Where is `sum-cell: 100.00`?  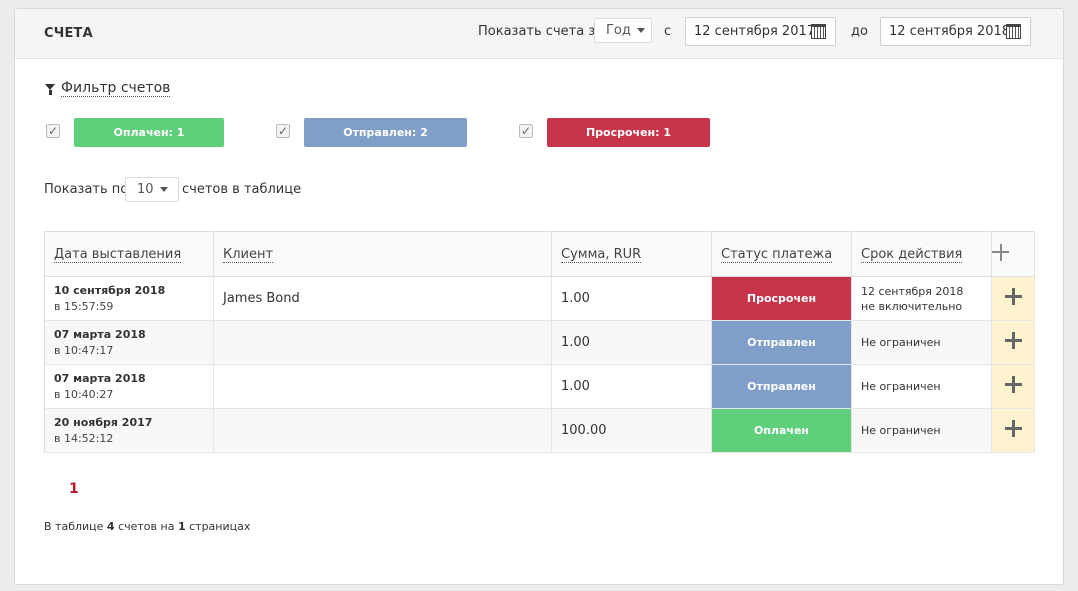 sum-cell: 100.00 is located at coordinates (631, 430).